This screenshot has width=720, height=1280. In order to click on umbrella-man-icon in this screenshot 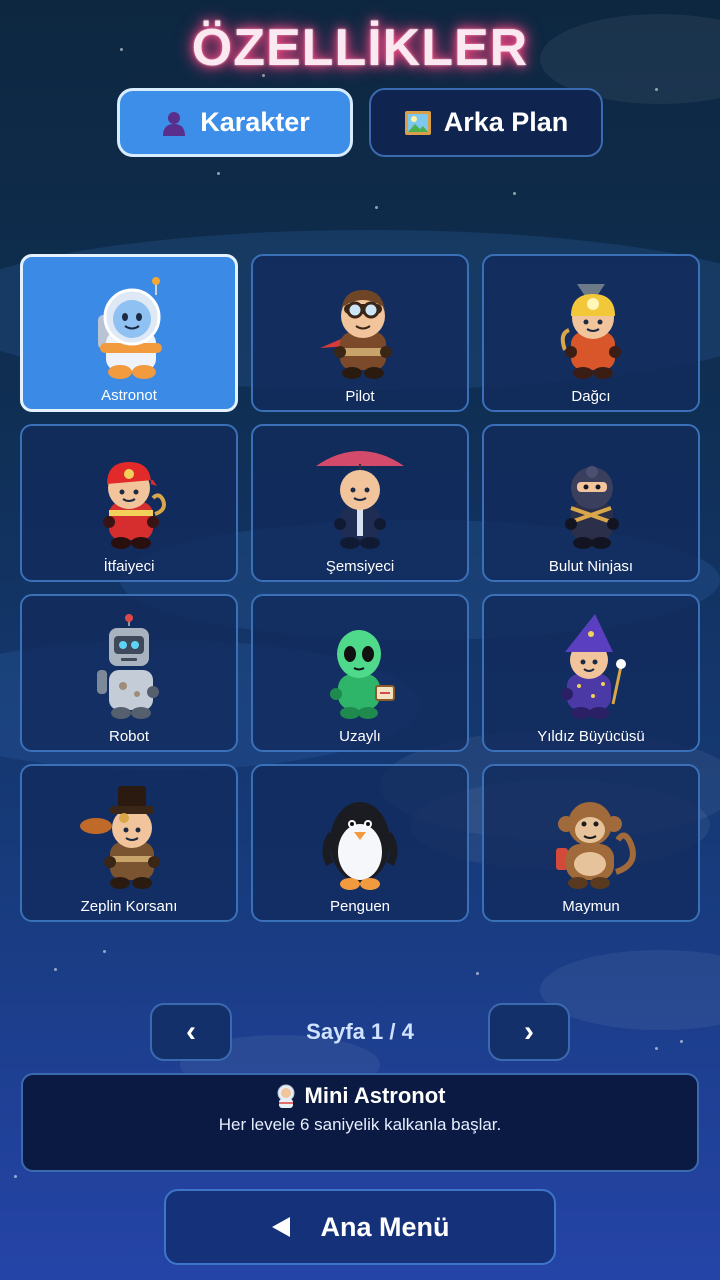, I will do `click(360, 500)`.